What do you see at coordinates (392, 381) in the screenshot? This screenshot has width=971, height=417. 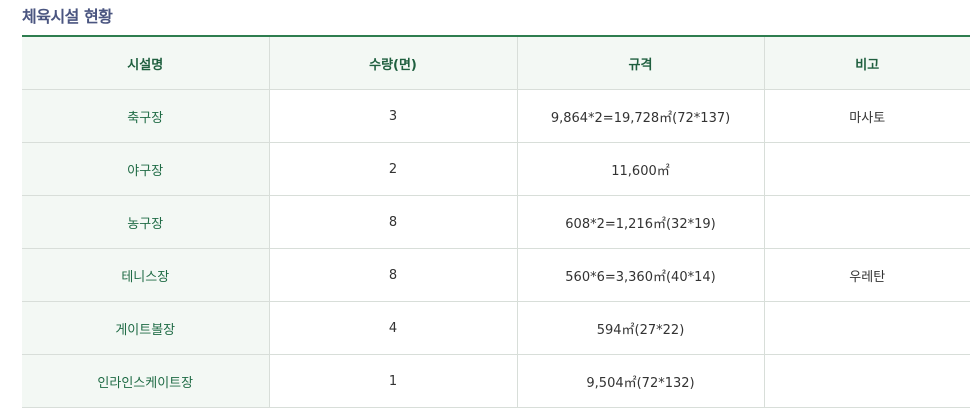 I see `quantity-cell: 1` at bounding box center [392, 381].